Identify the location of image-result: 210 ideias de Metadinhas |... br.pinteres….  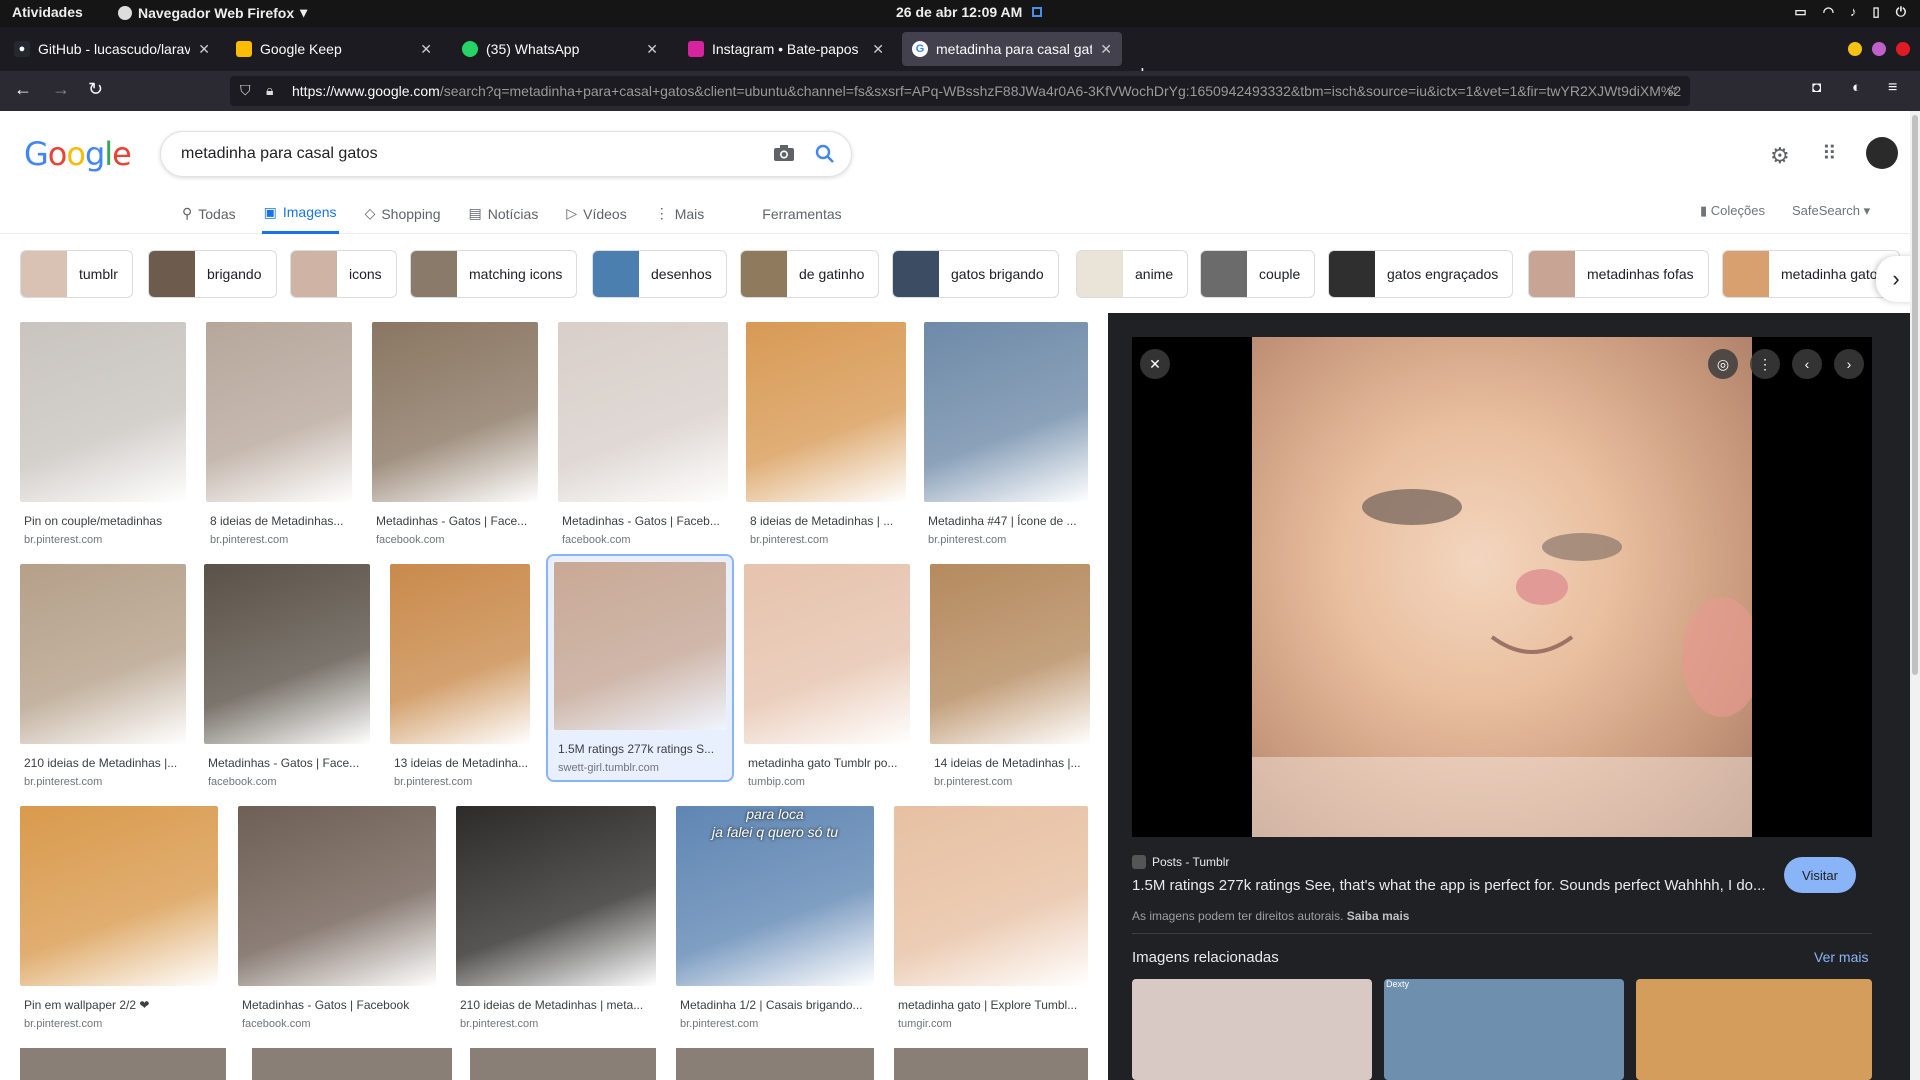
(103, 676).